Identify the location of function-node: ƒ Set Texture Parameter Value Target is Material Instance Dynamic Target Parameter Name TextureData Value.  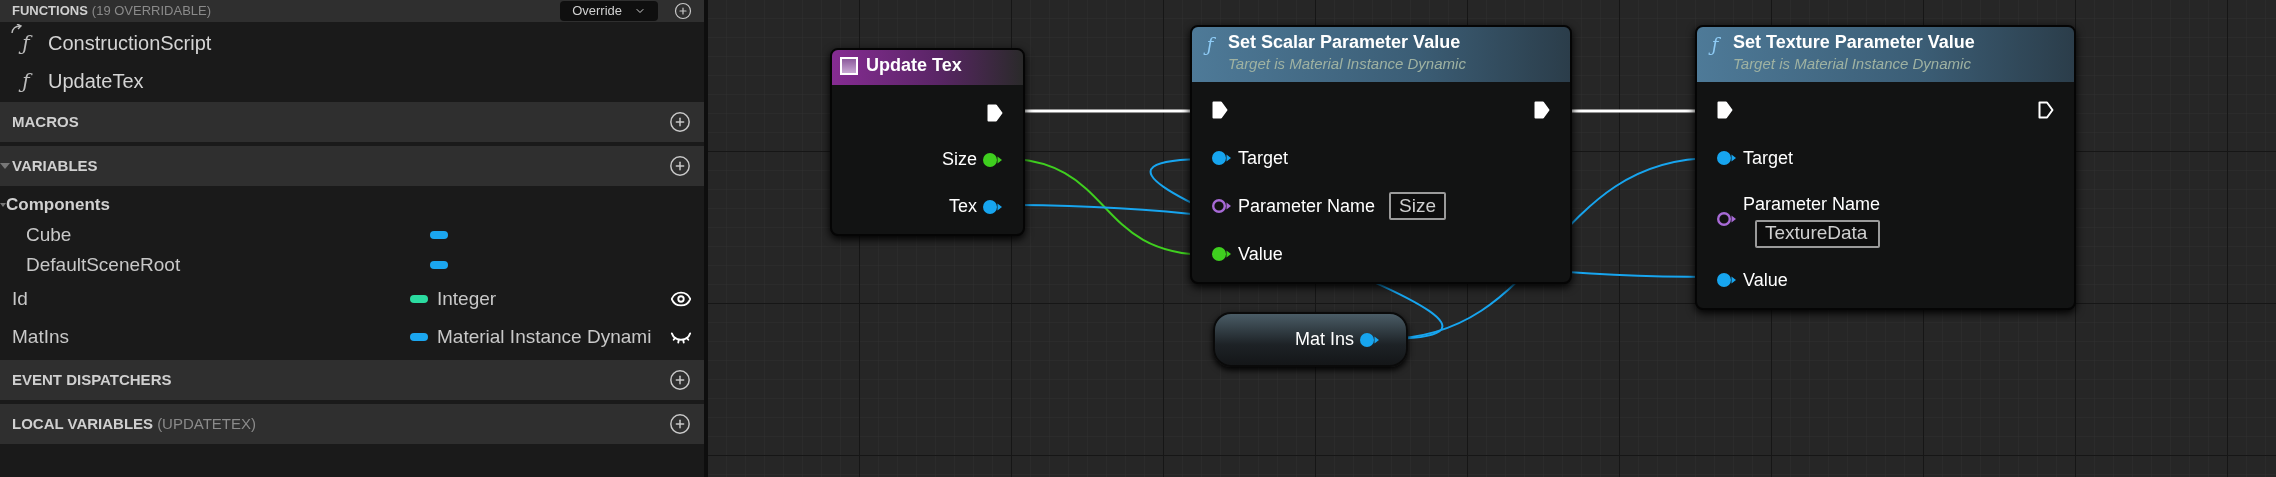
(1885, 167).